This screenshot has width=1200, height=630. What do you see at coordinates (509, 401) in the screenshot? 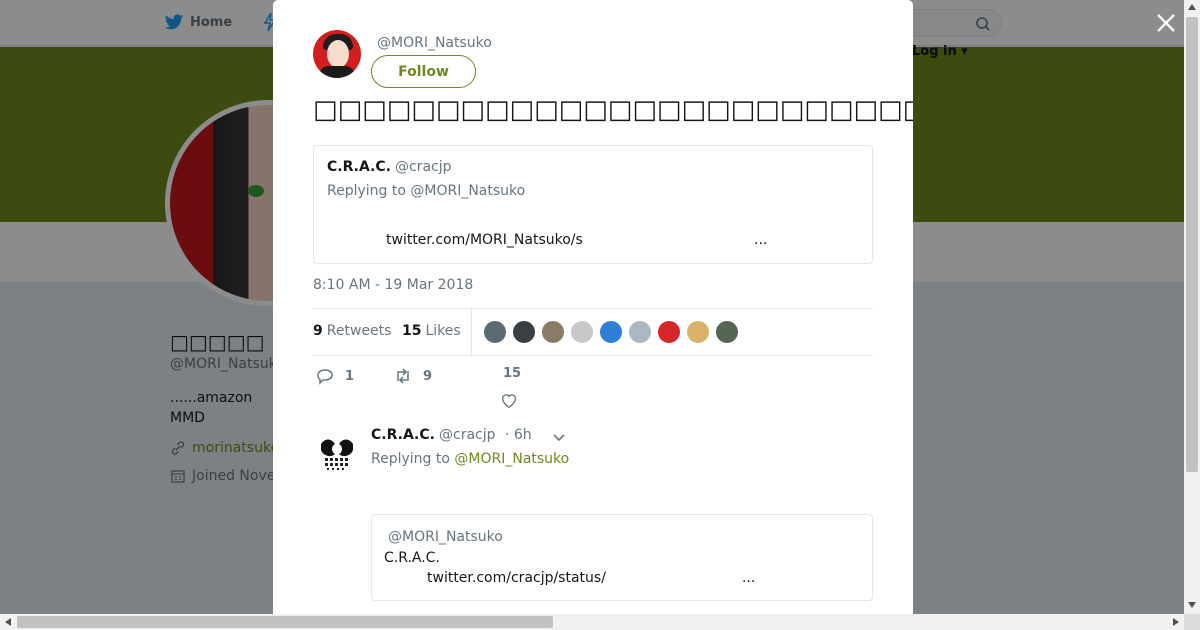
I see `heart-icon` at bounding box center [509, 401].